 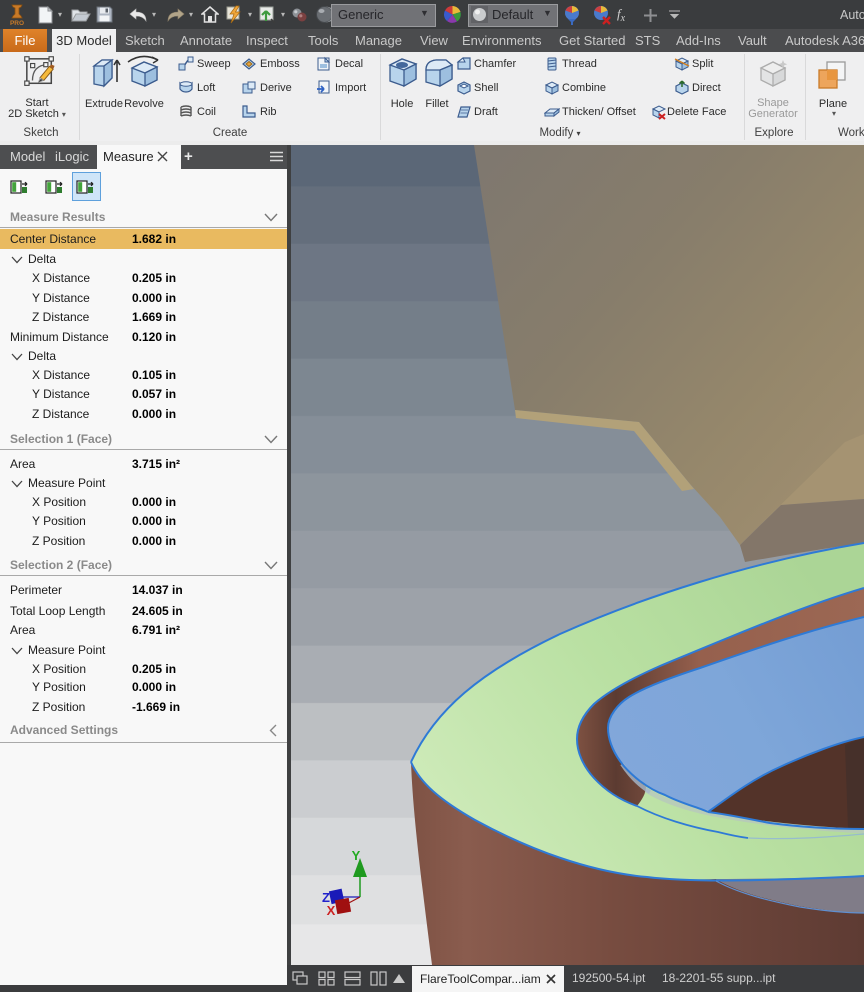 What do you see at coordinates (331, 910) in the screenshot?
I see `svg-text: X` at bounding box center [331, 910].